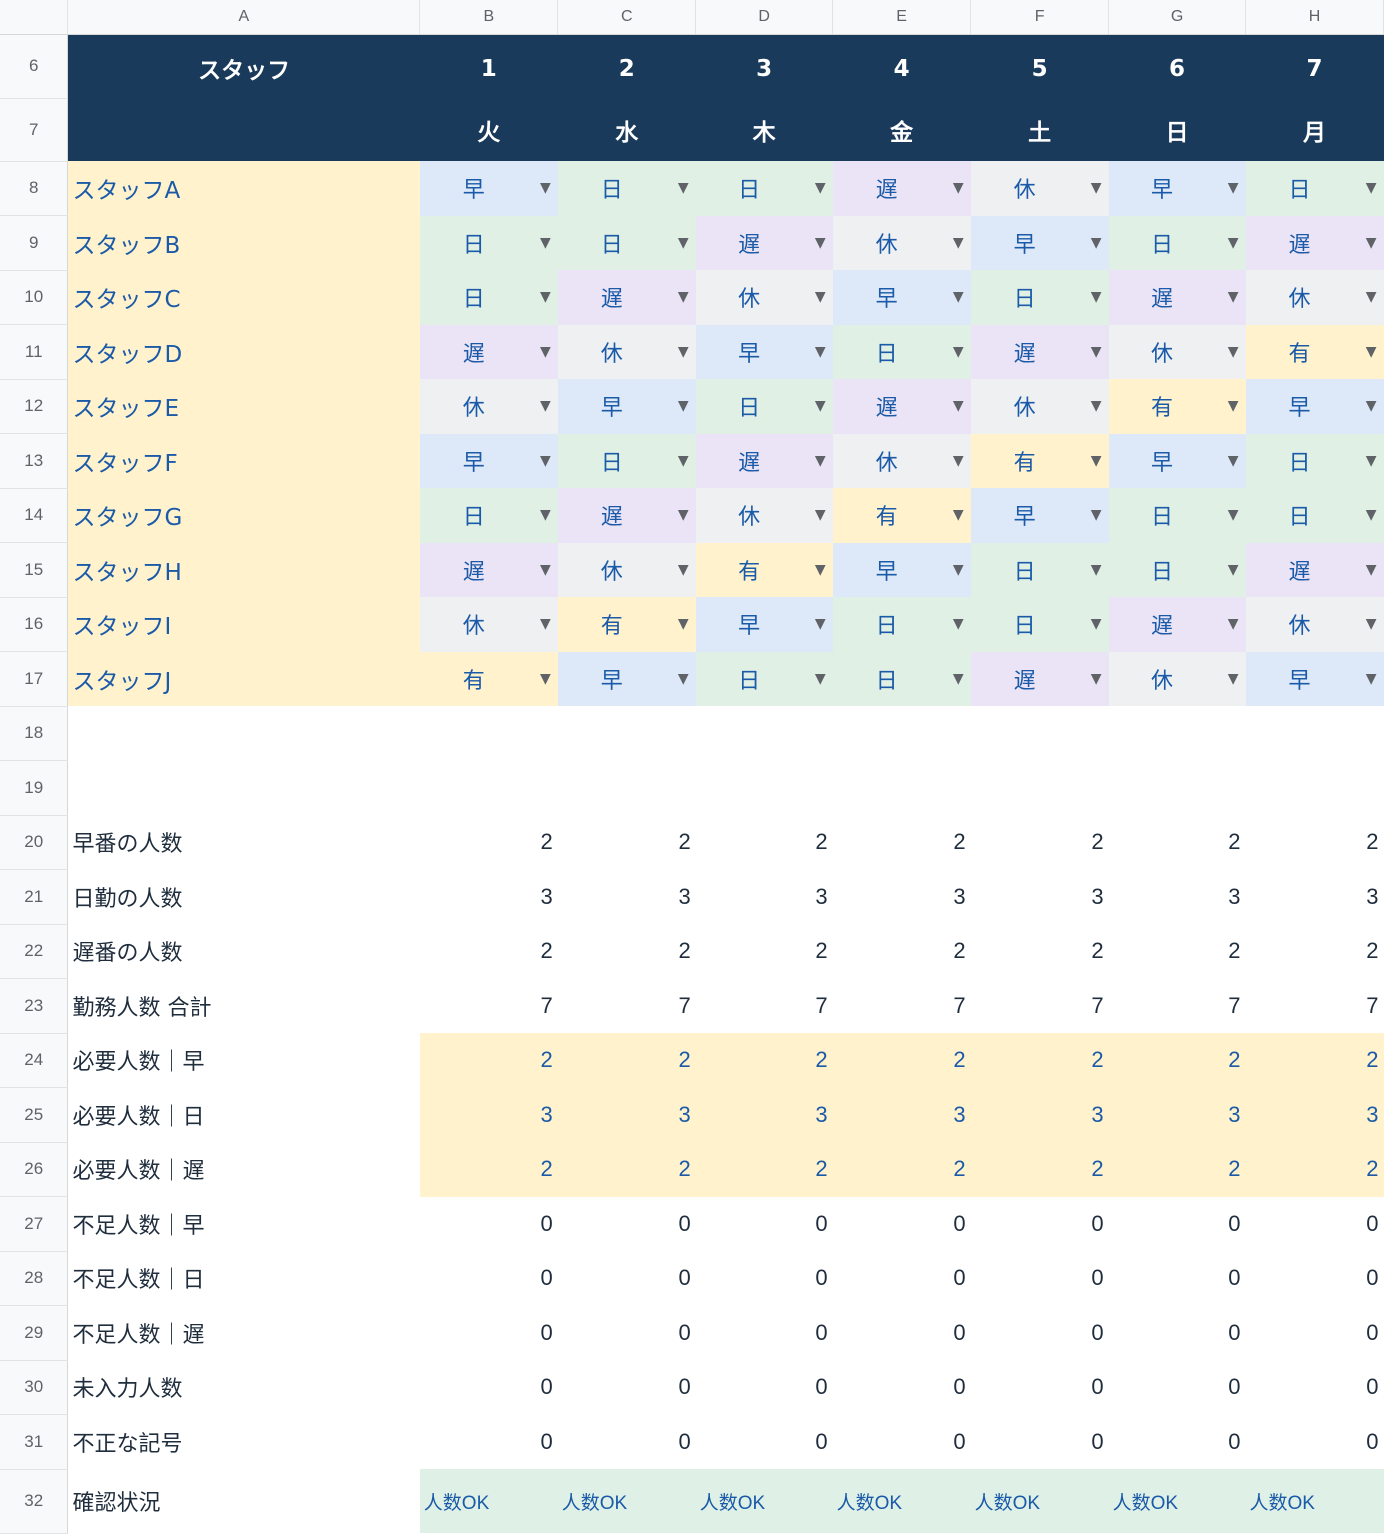 The height and width of the screenshot is (1534, 1384). What do you see at coordinates (34, 1501) in the screenshot?
I see `row-header: 32` at bounding box center [34, 1501].